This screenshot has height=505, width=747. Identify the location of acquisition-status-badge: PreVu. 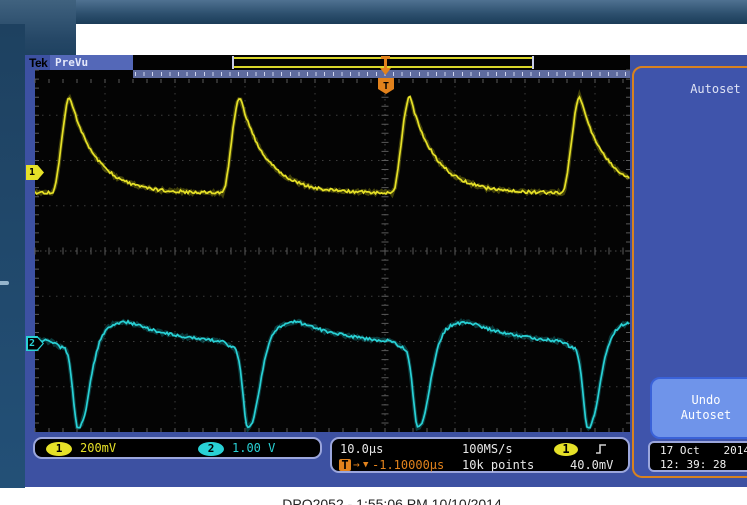
(91, 62).